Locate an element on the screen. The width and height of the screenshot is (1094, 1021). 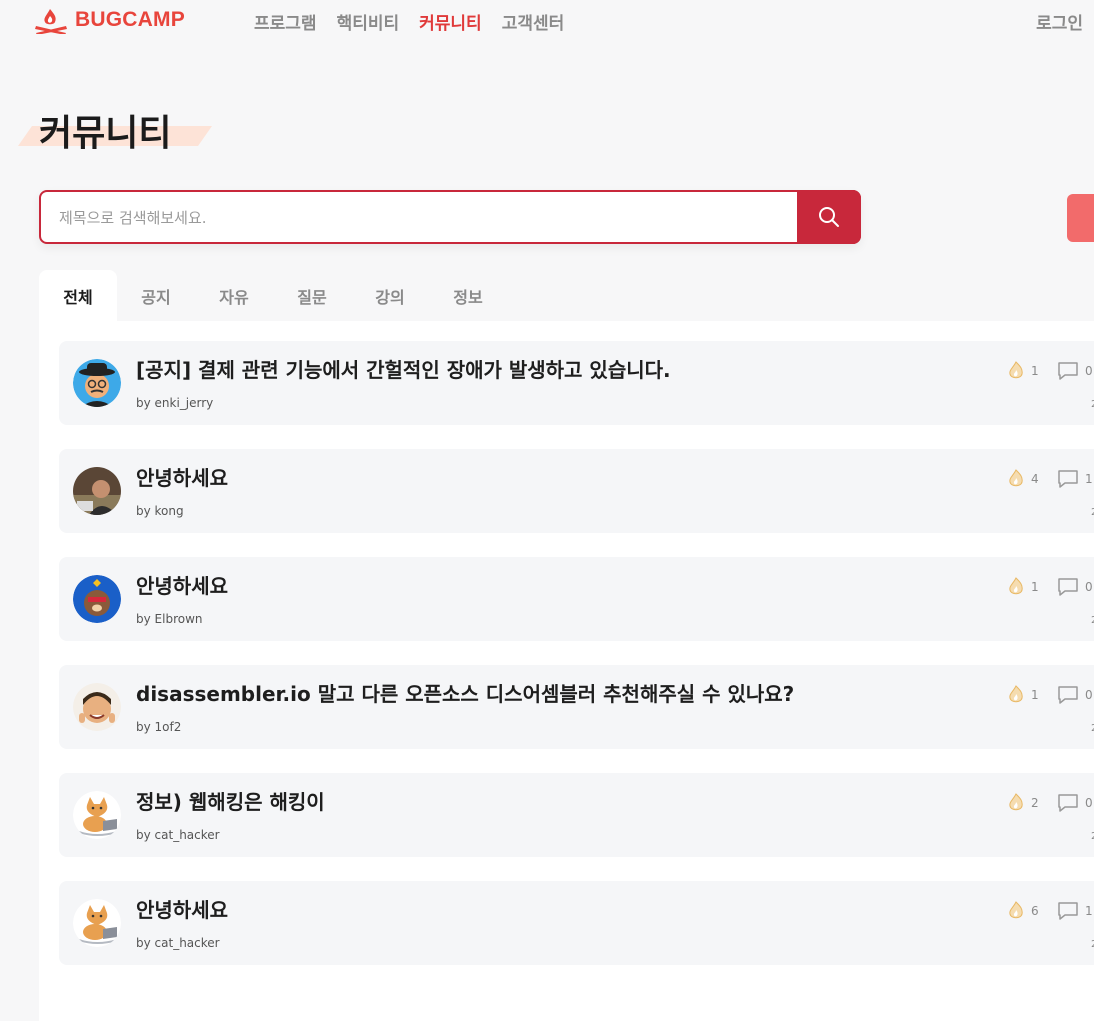
search-icon is located at coordinates (829, 217).